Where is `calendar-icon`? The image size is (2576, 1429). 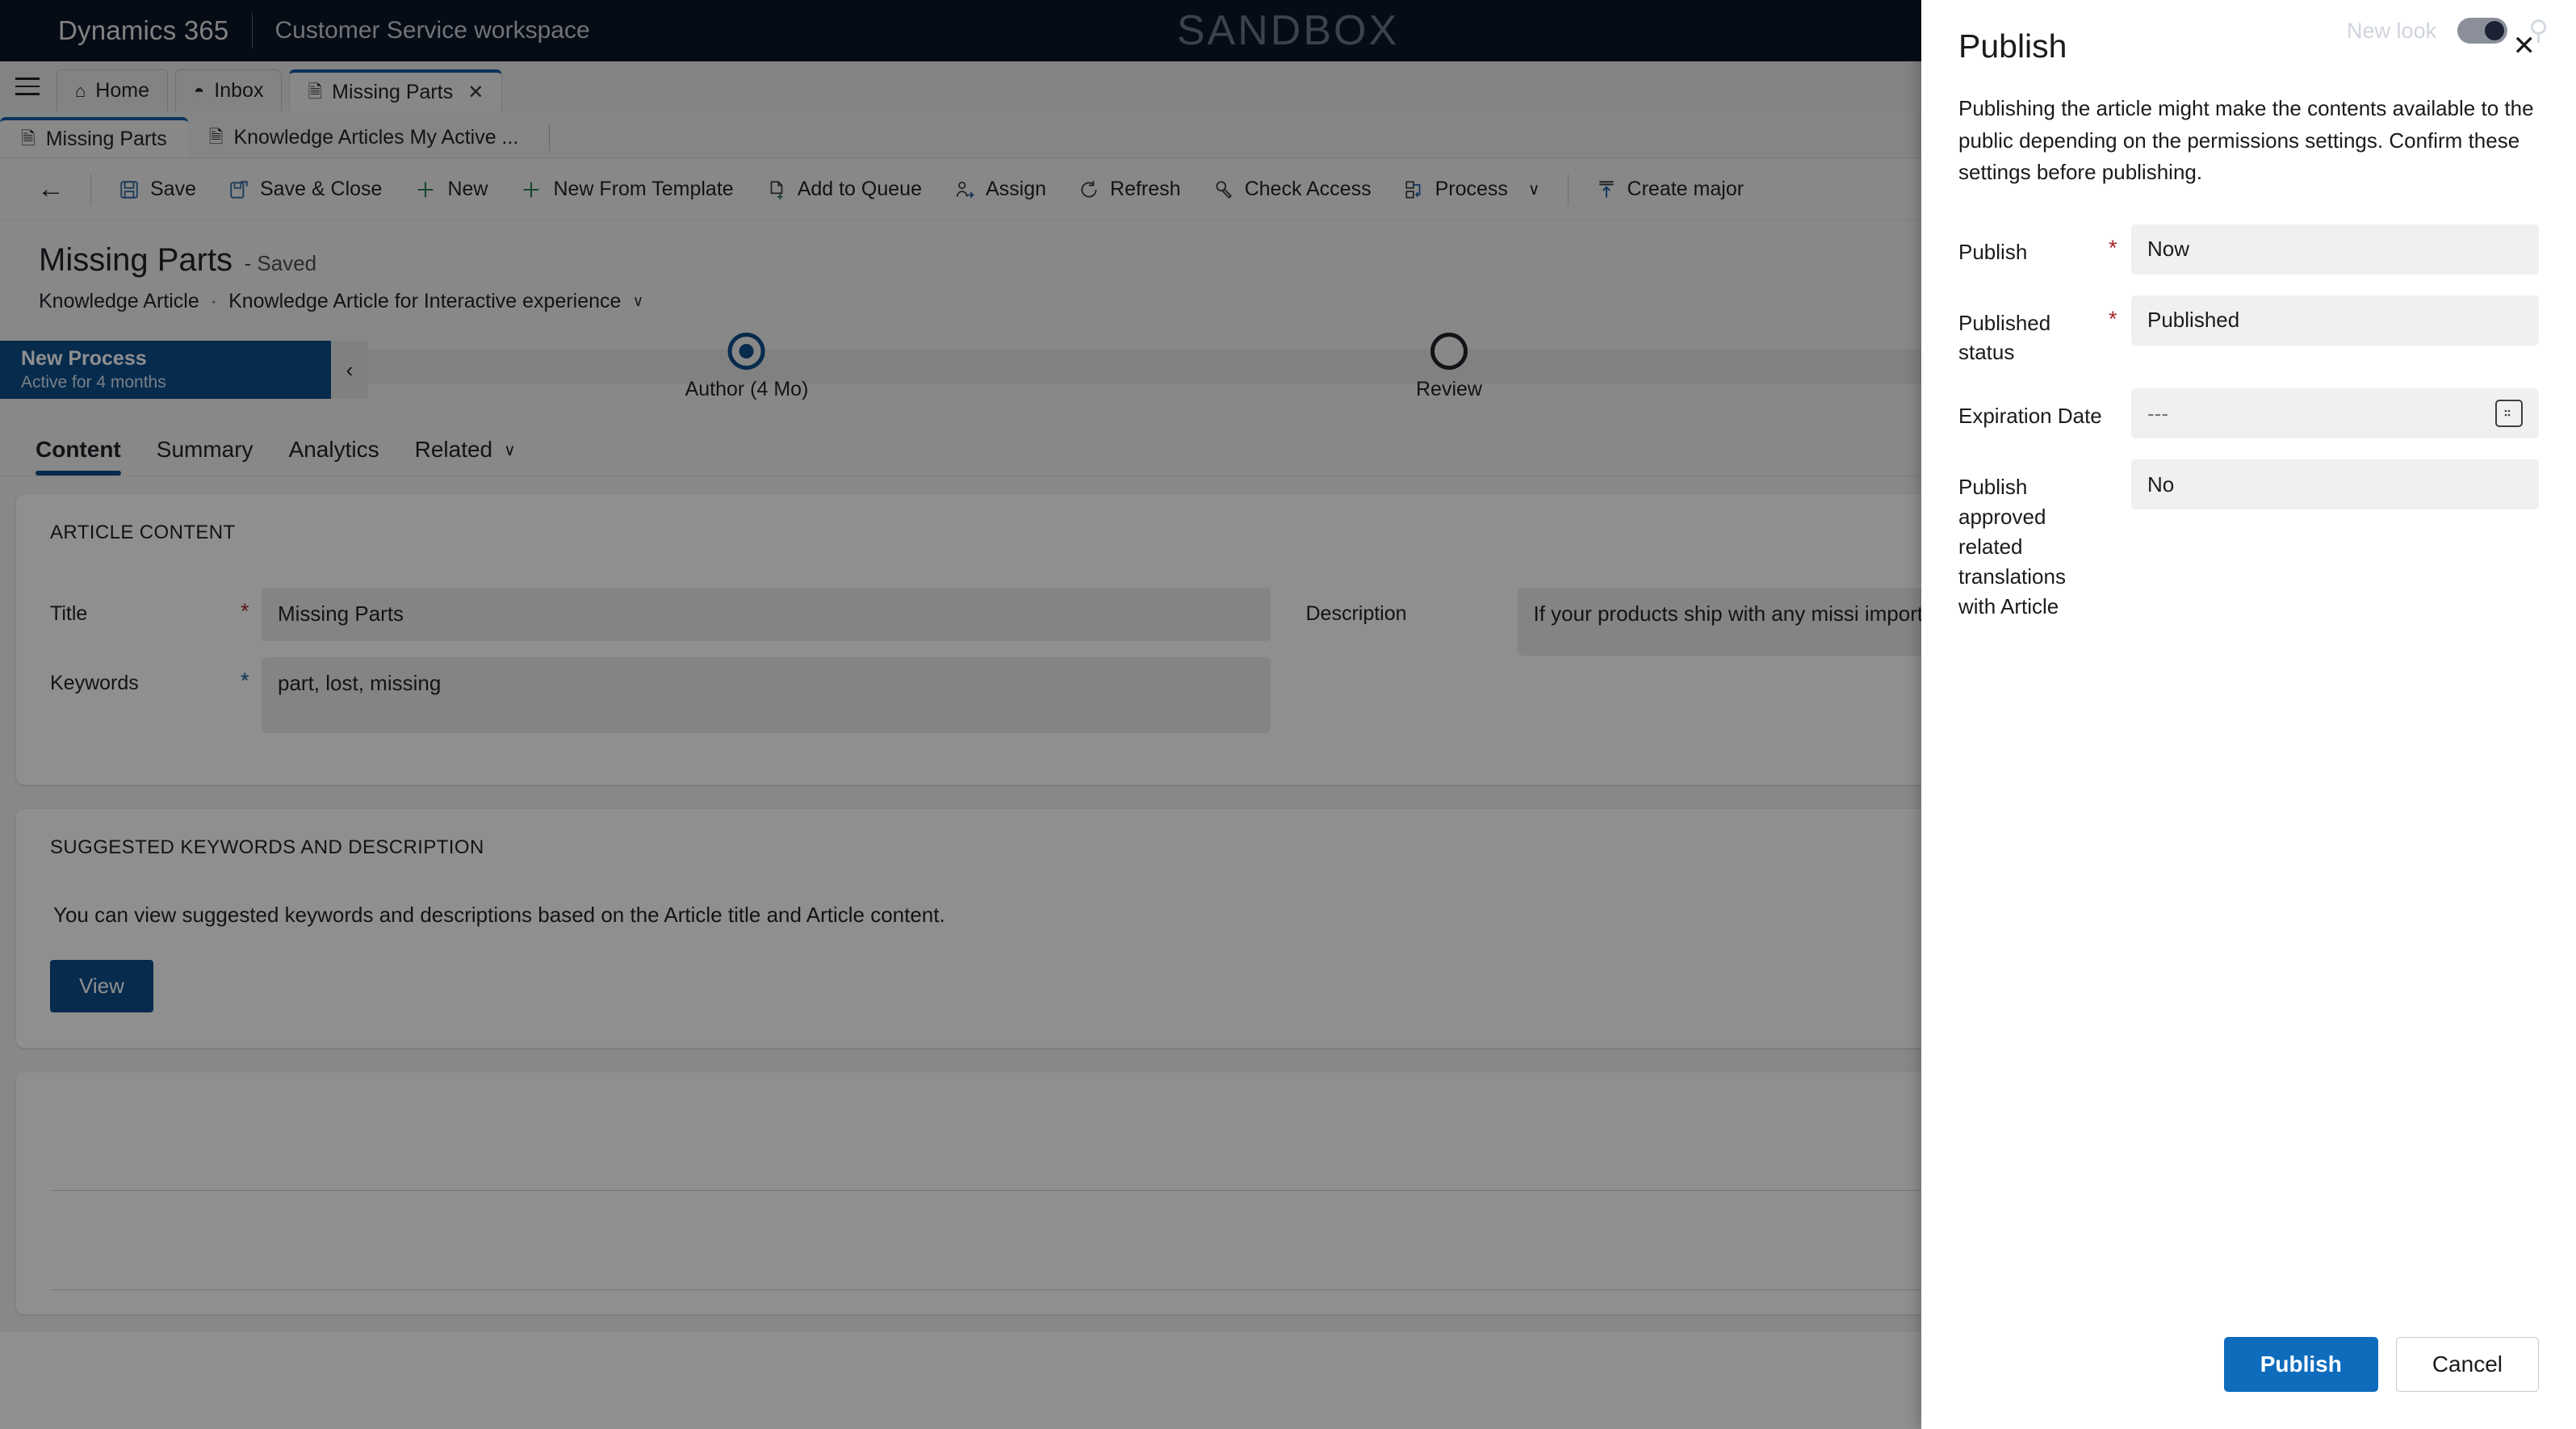 calendar-icon is located at coordinates (2509, 414).